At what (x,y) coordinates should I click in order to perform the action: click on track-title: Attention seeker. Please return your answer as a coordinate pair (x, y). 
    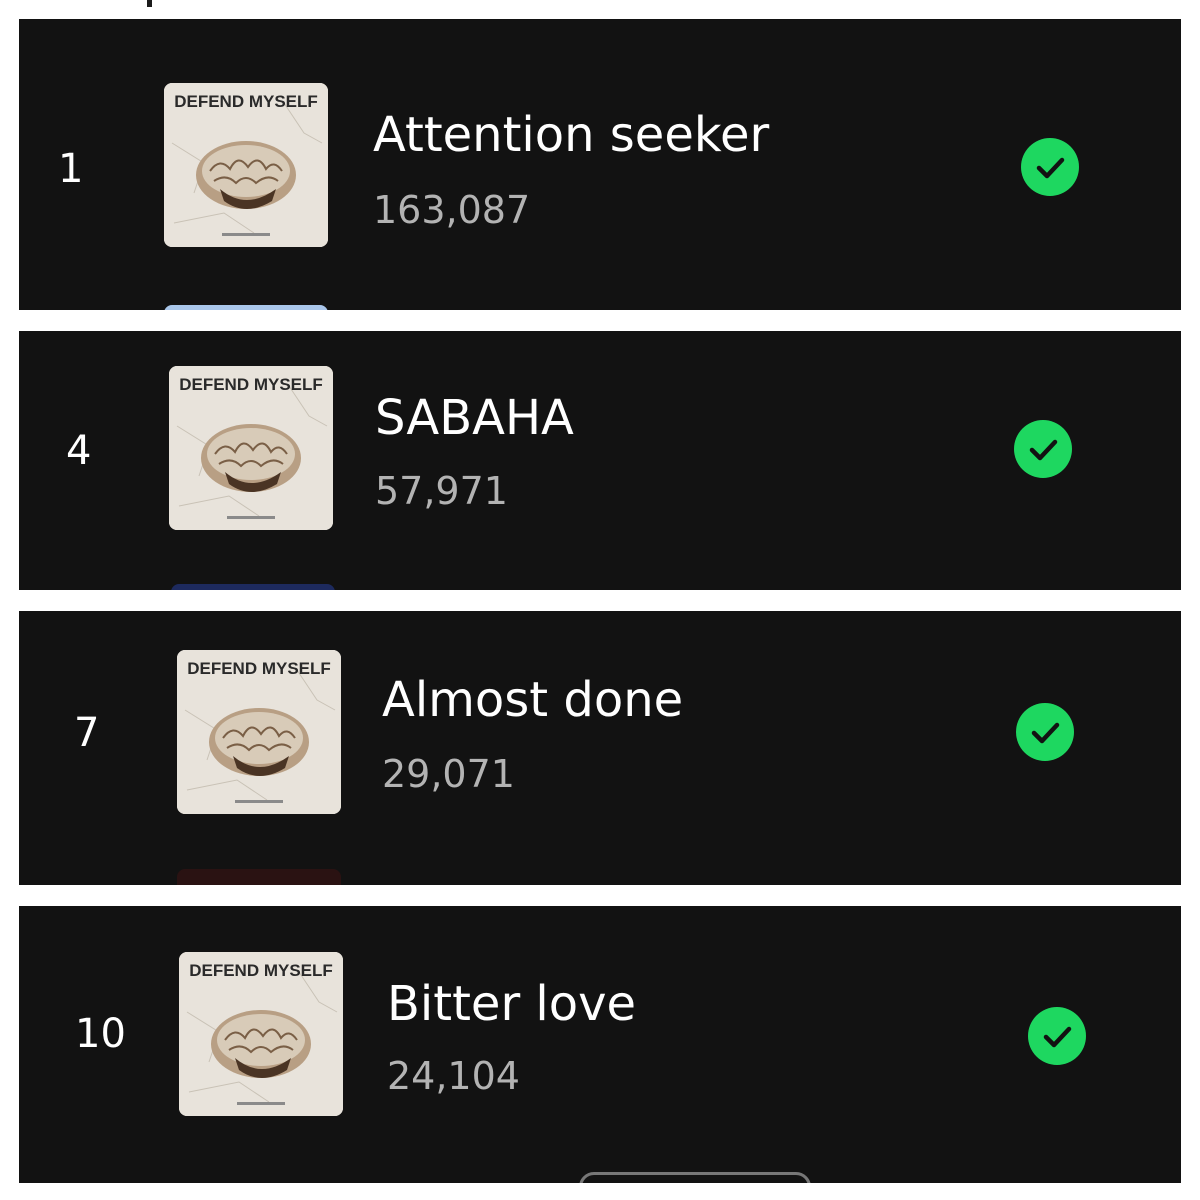
    Looking at the image, I should click on (571, 135).